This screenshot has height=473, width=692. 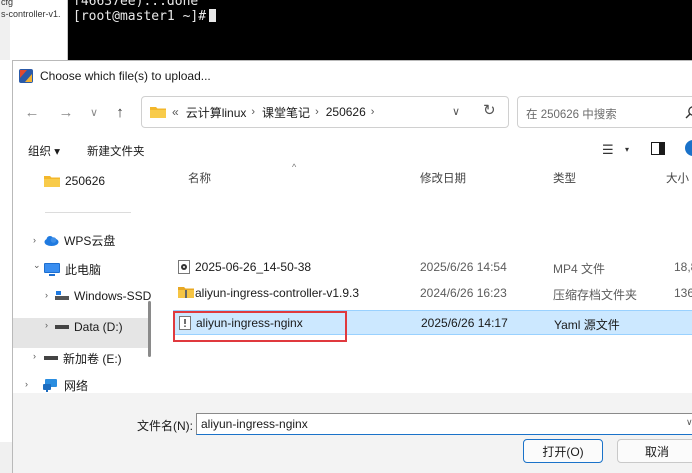 I want to click on nav-item-new-volume-e: 新加卷 (E:), so click(x=83, y=358).